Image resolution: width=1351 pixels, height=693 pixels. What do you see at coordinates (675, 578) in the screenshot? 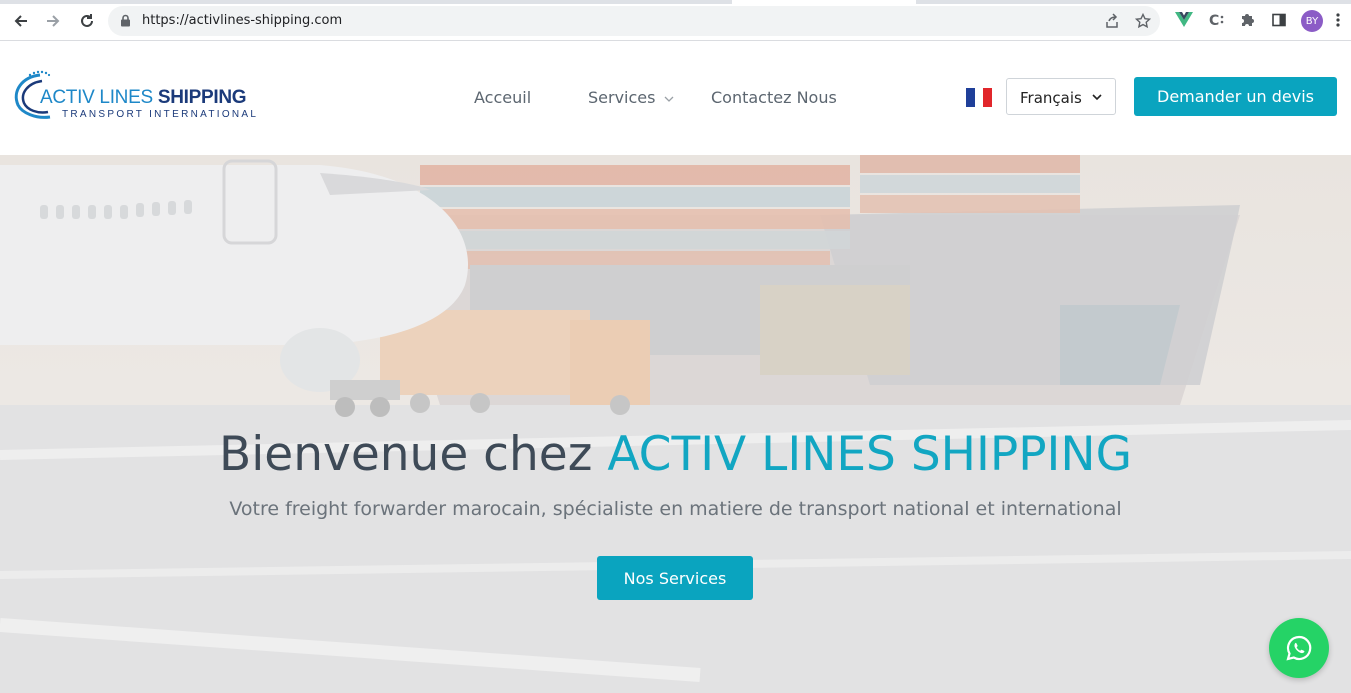
I see `our-services-button: Nos Services` at bounding box center [675, 578].